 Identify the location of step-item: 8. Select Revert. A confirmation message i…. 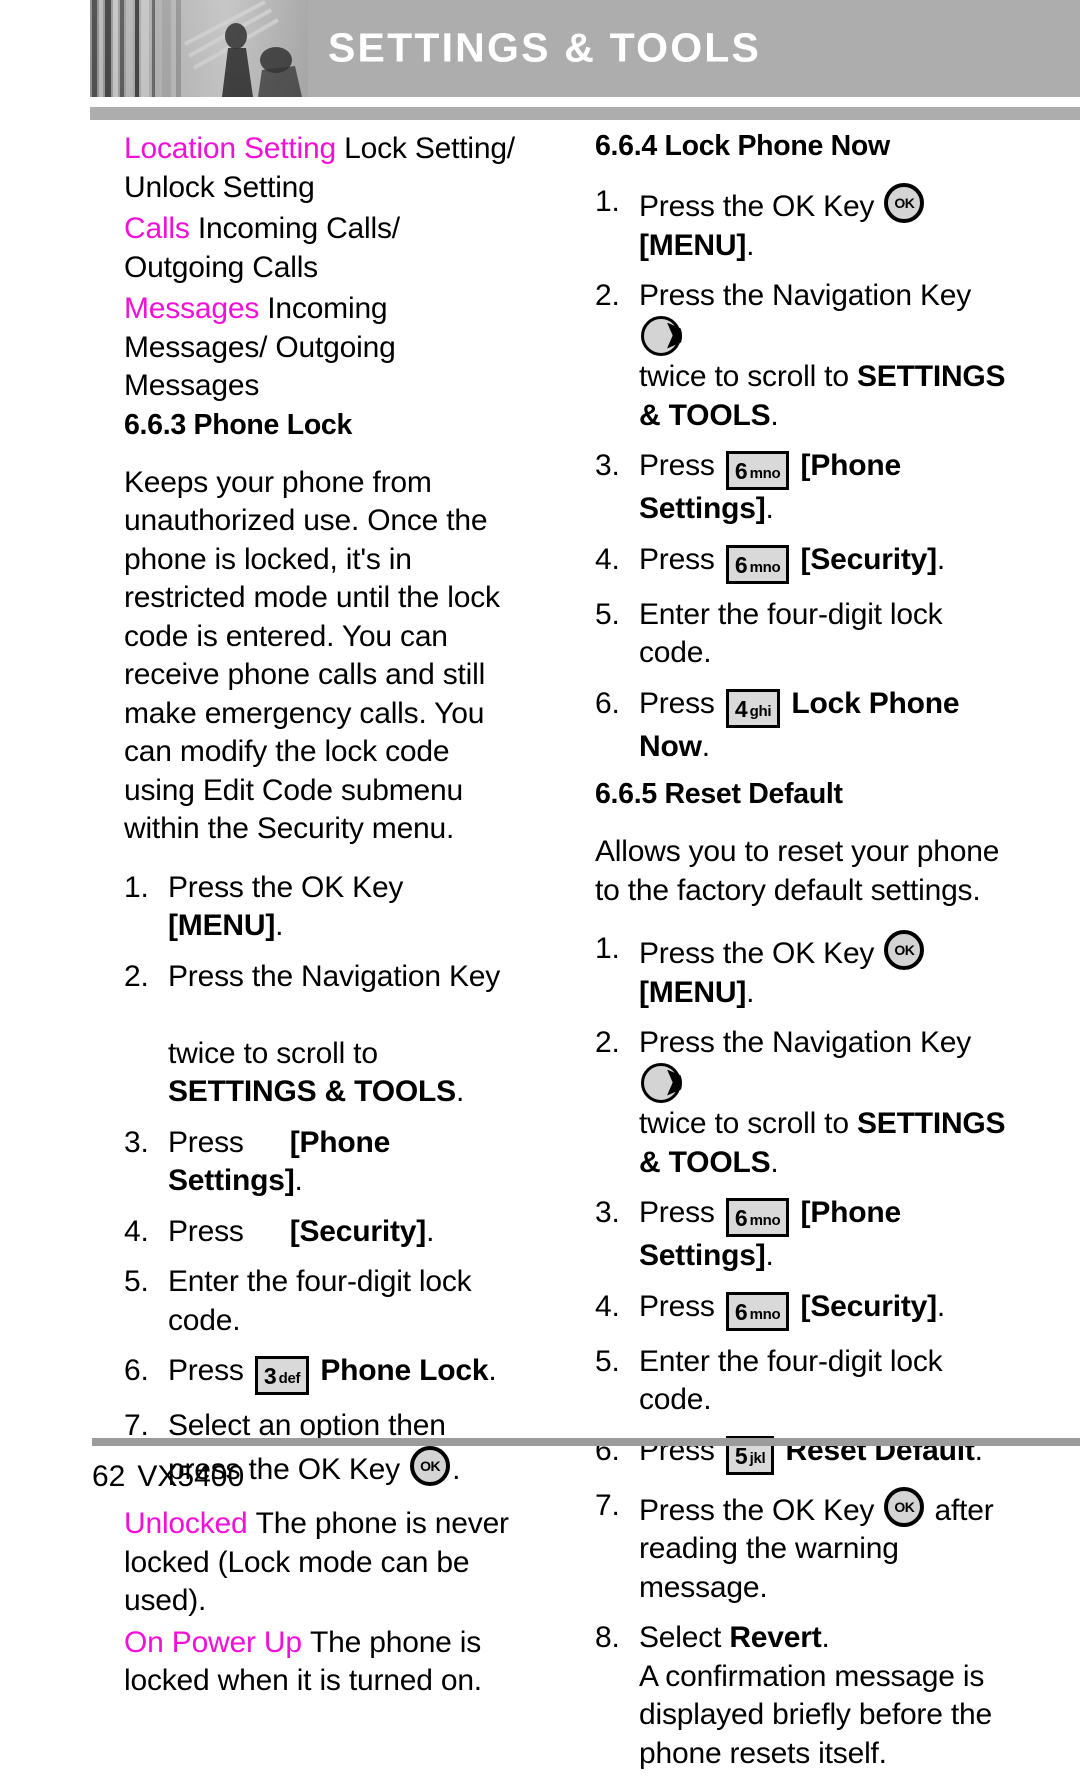
(801, 1696).